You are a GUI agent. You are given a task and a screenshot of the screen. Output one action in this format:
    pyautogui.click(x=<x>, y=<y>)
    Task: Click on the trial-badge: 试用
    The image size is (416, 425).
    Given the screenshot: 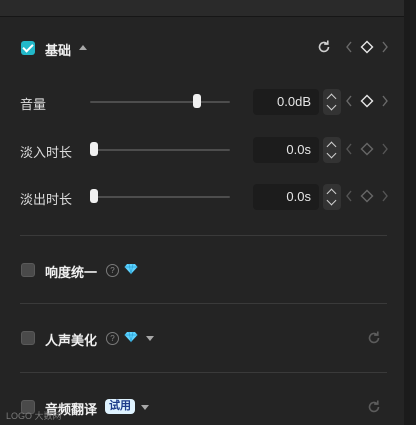 What is the action you would take?
    pyautogui.click(x=120, y=406)
    